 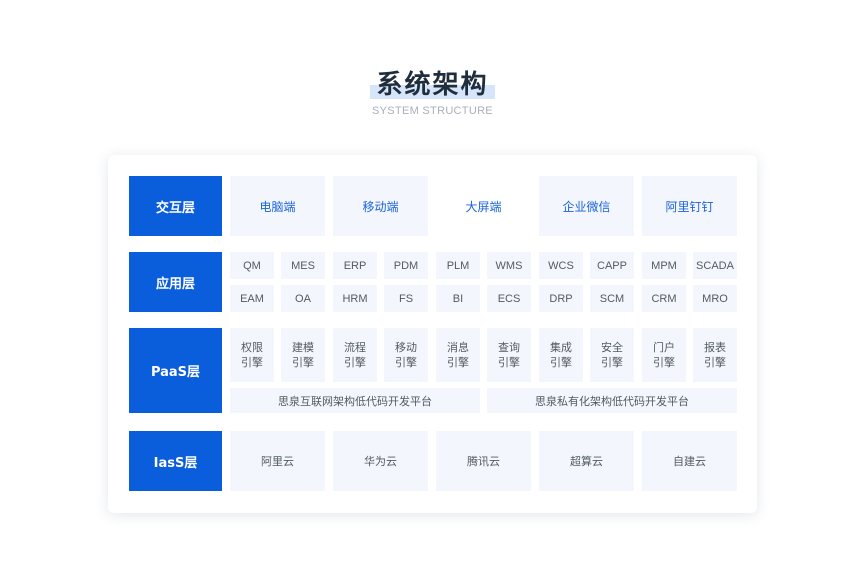 What do you see at coordinates (303, 298) in the screenshot?
I see `app-item: OA` at bounding box center [303, 298].